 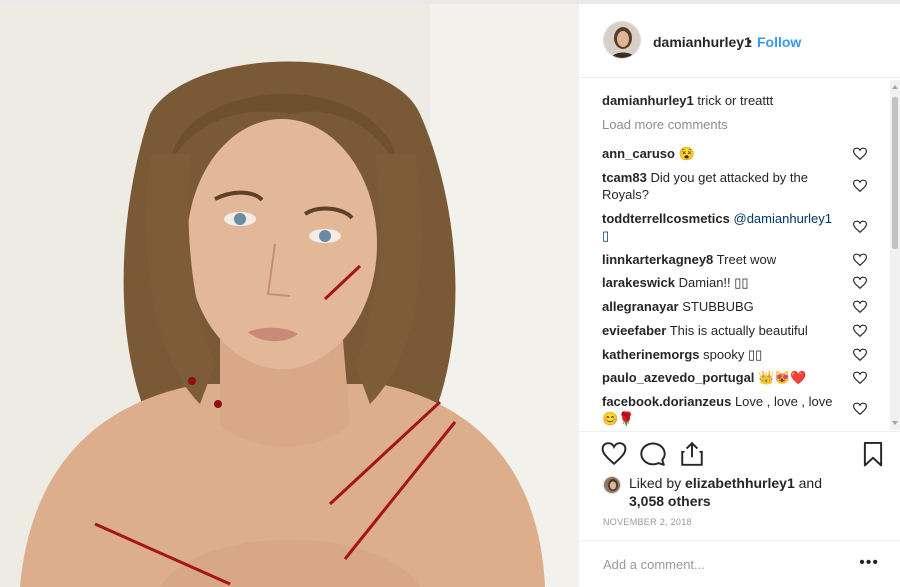 I want to click on share-icon, so click(x=692, y=454).